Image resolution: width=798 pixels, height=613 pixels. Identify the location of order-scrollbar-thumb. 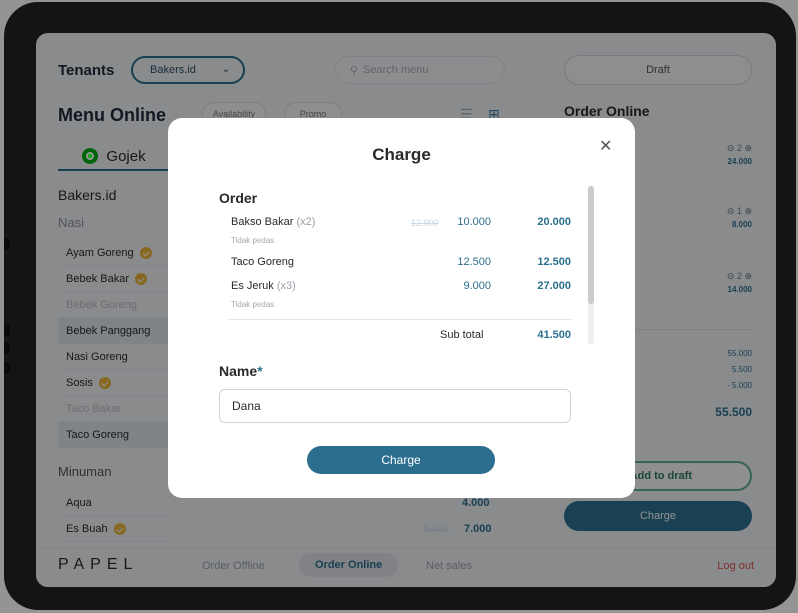
(591, 245).